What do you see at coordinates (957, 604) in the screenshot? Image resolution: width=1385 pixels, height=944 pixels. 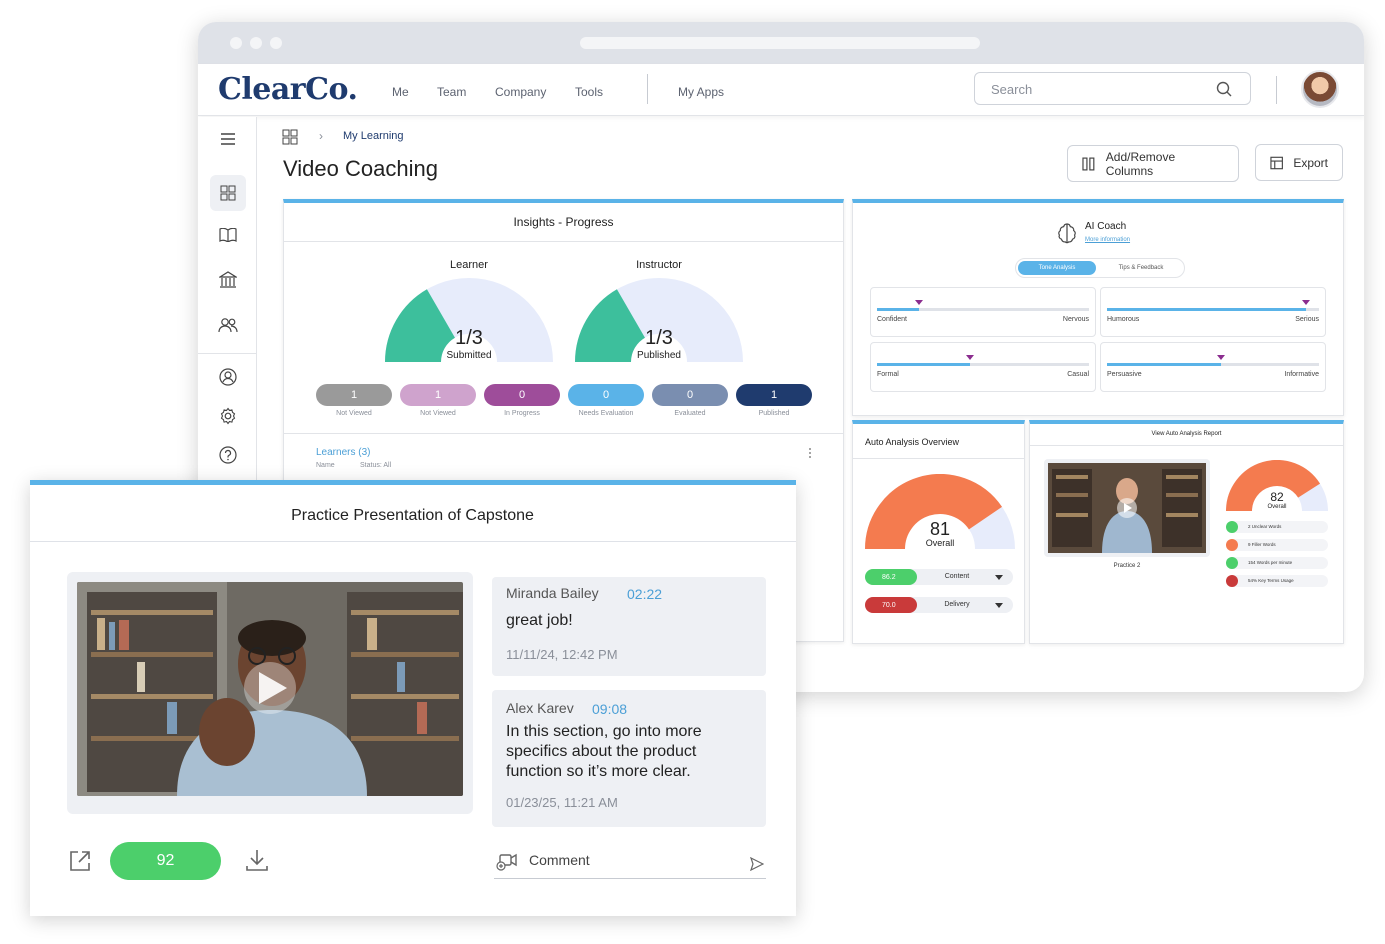 I see `delivery-label: Delivery` at bounding box center [957, 604].